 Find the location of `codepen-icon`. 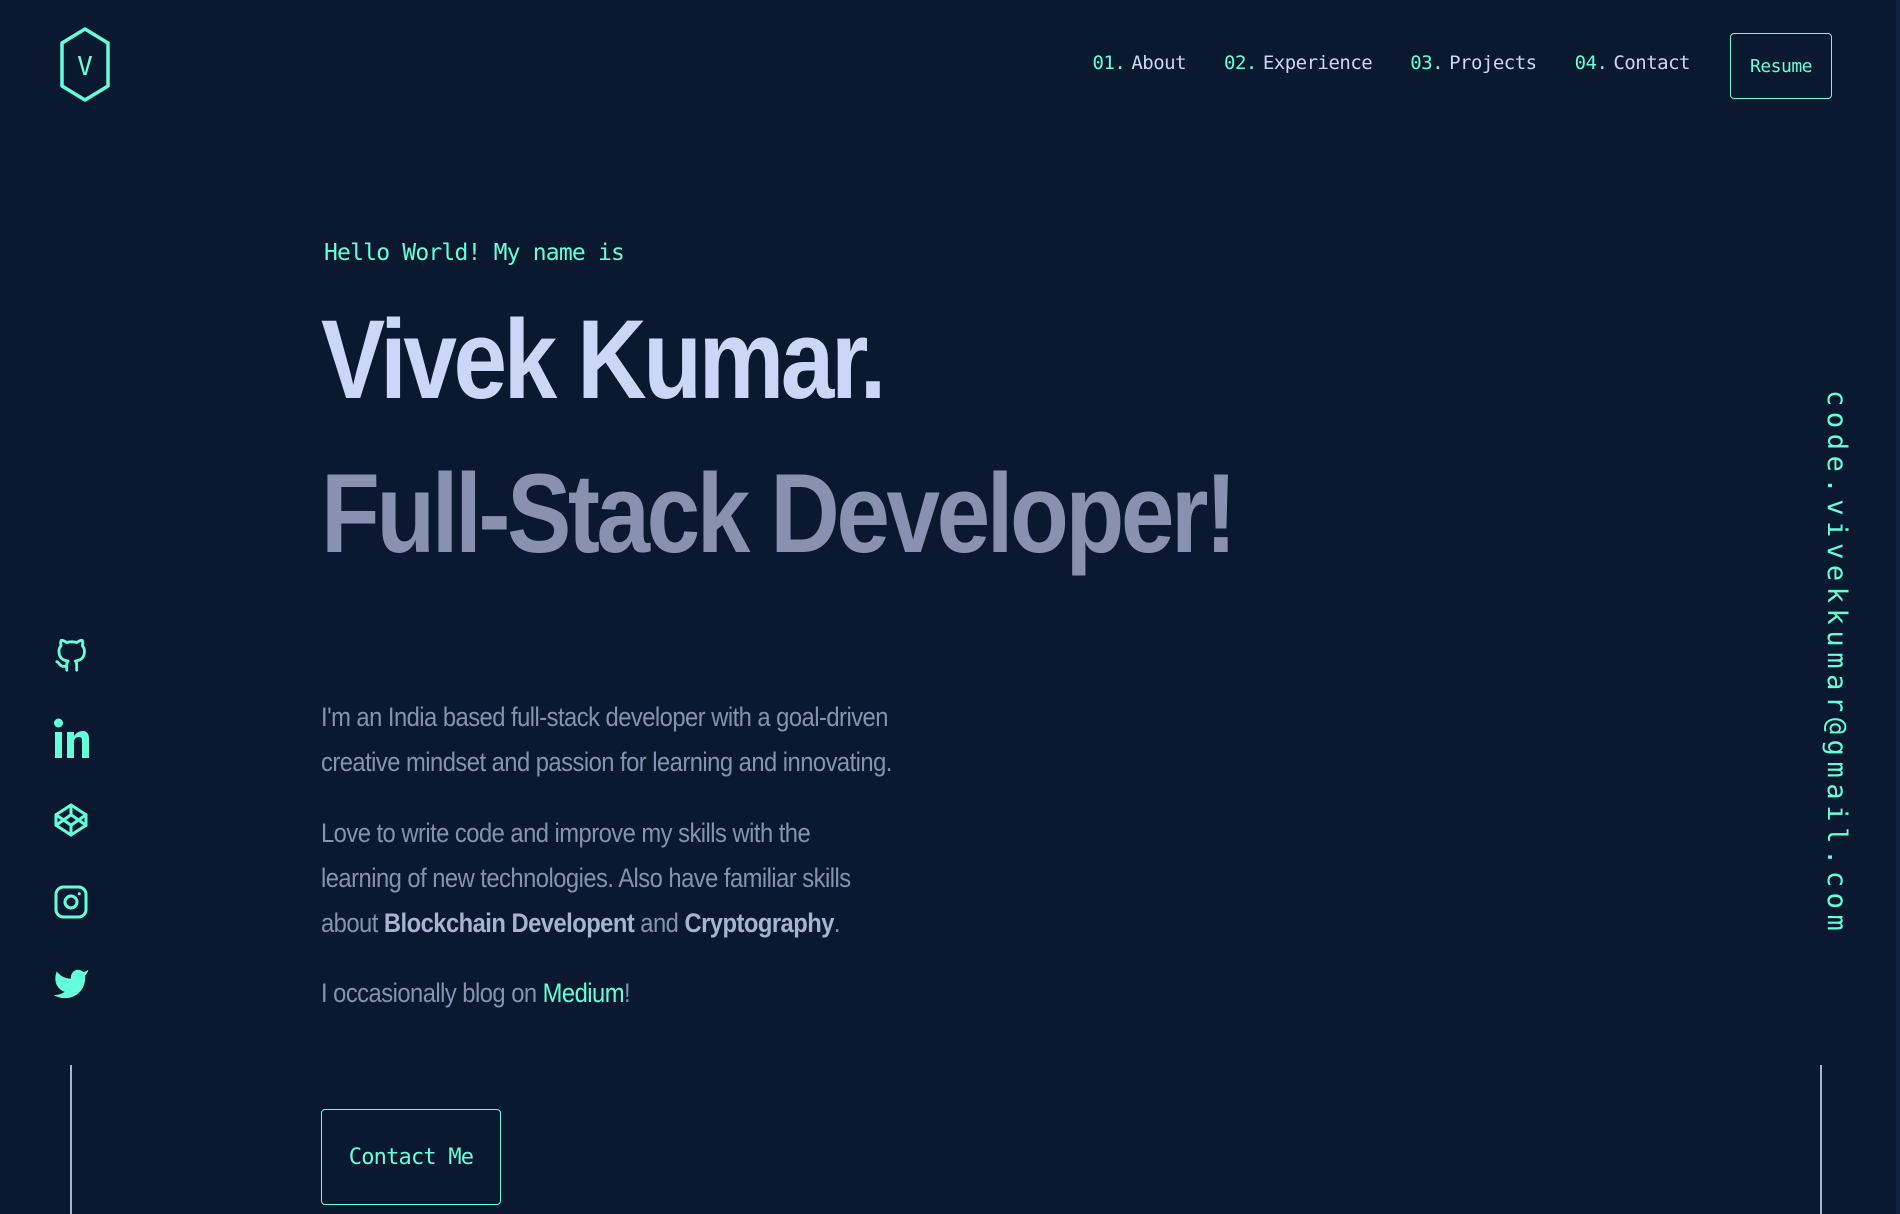

codepen-icon is located at coordinates (71, 820).